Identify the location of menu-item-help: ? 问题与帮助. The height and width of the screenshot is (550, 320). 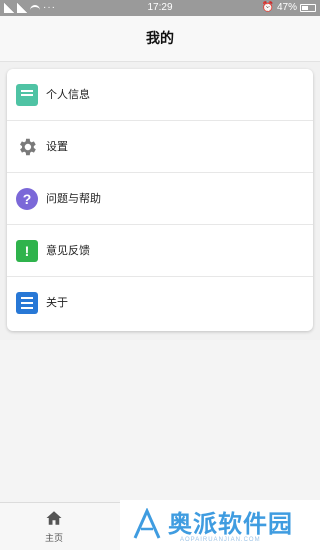
(160, 199).